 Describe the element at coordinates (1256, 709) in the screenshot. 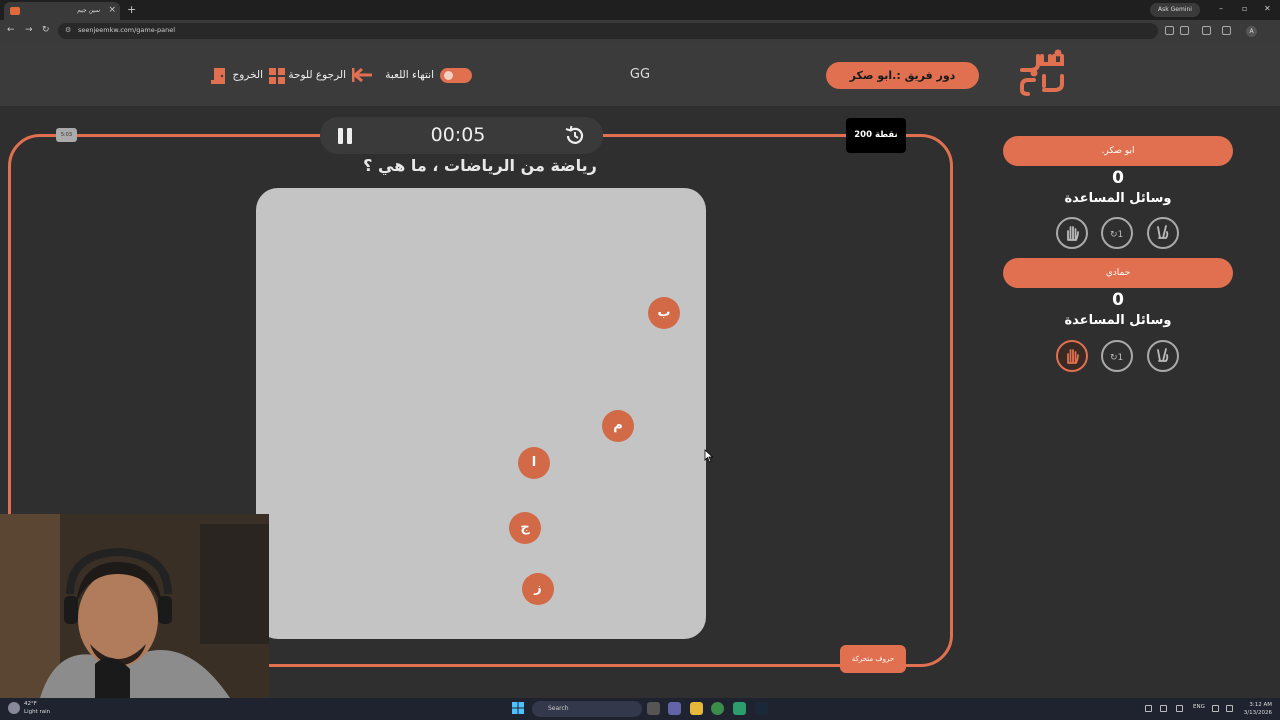

I see `taskbar-clock: 3:12 AM 3/13/2026` at that location.